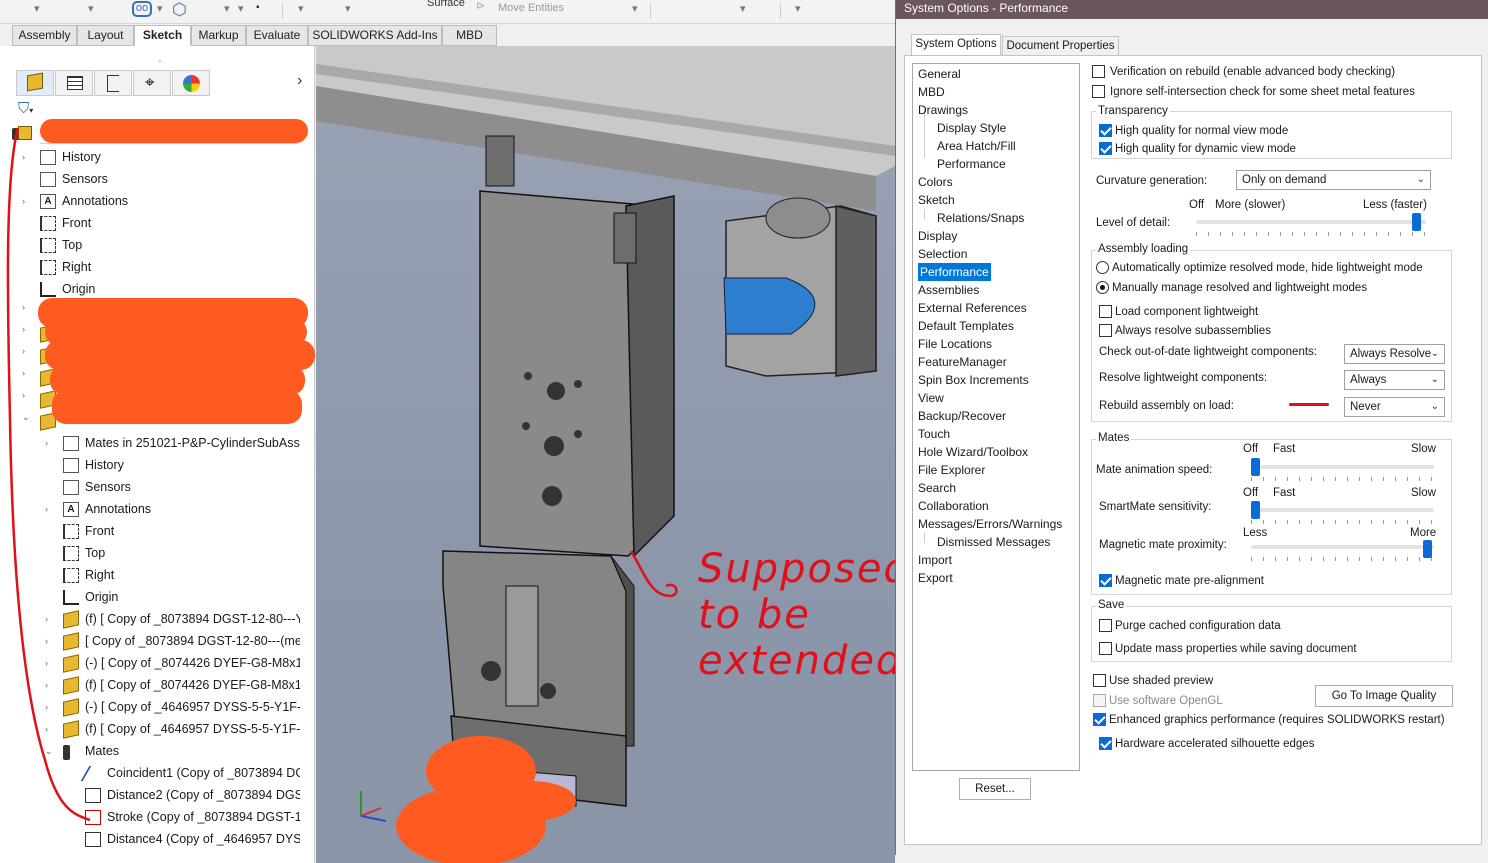  What do you see at coordinates (1105, 311) in the screenshot?
I see `load-lightweight-checkbox` at bounding box center [1105, 311].